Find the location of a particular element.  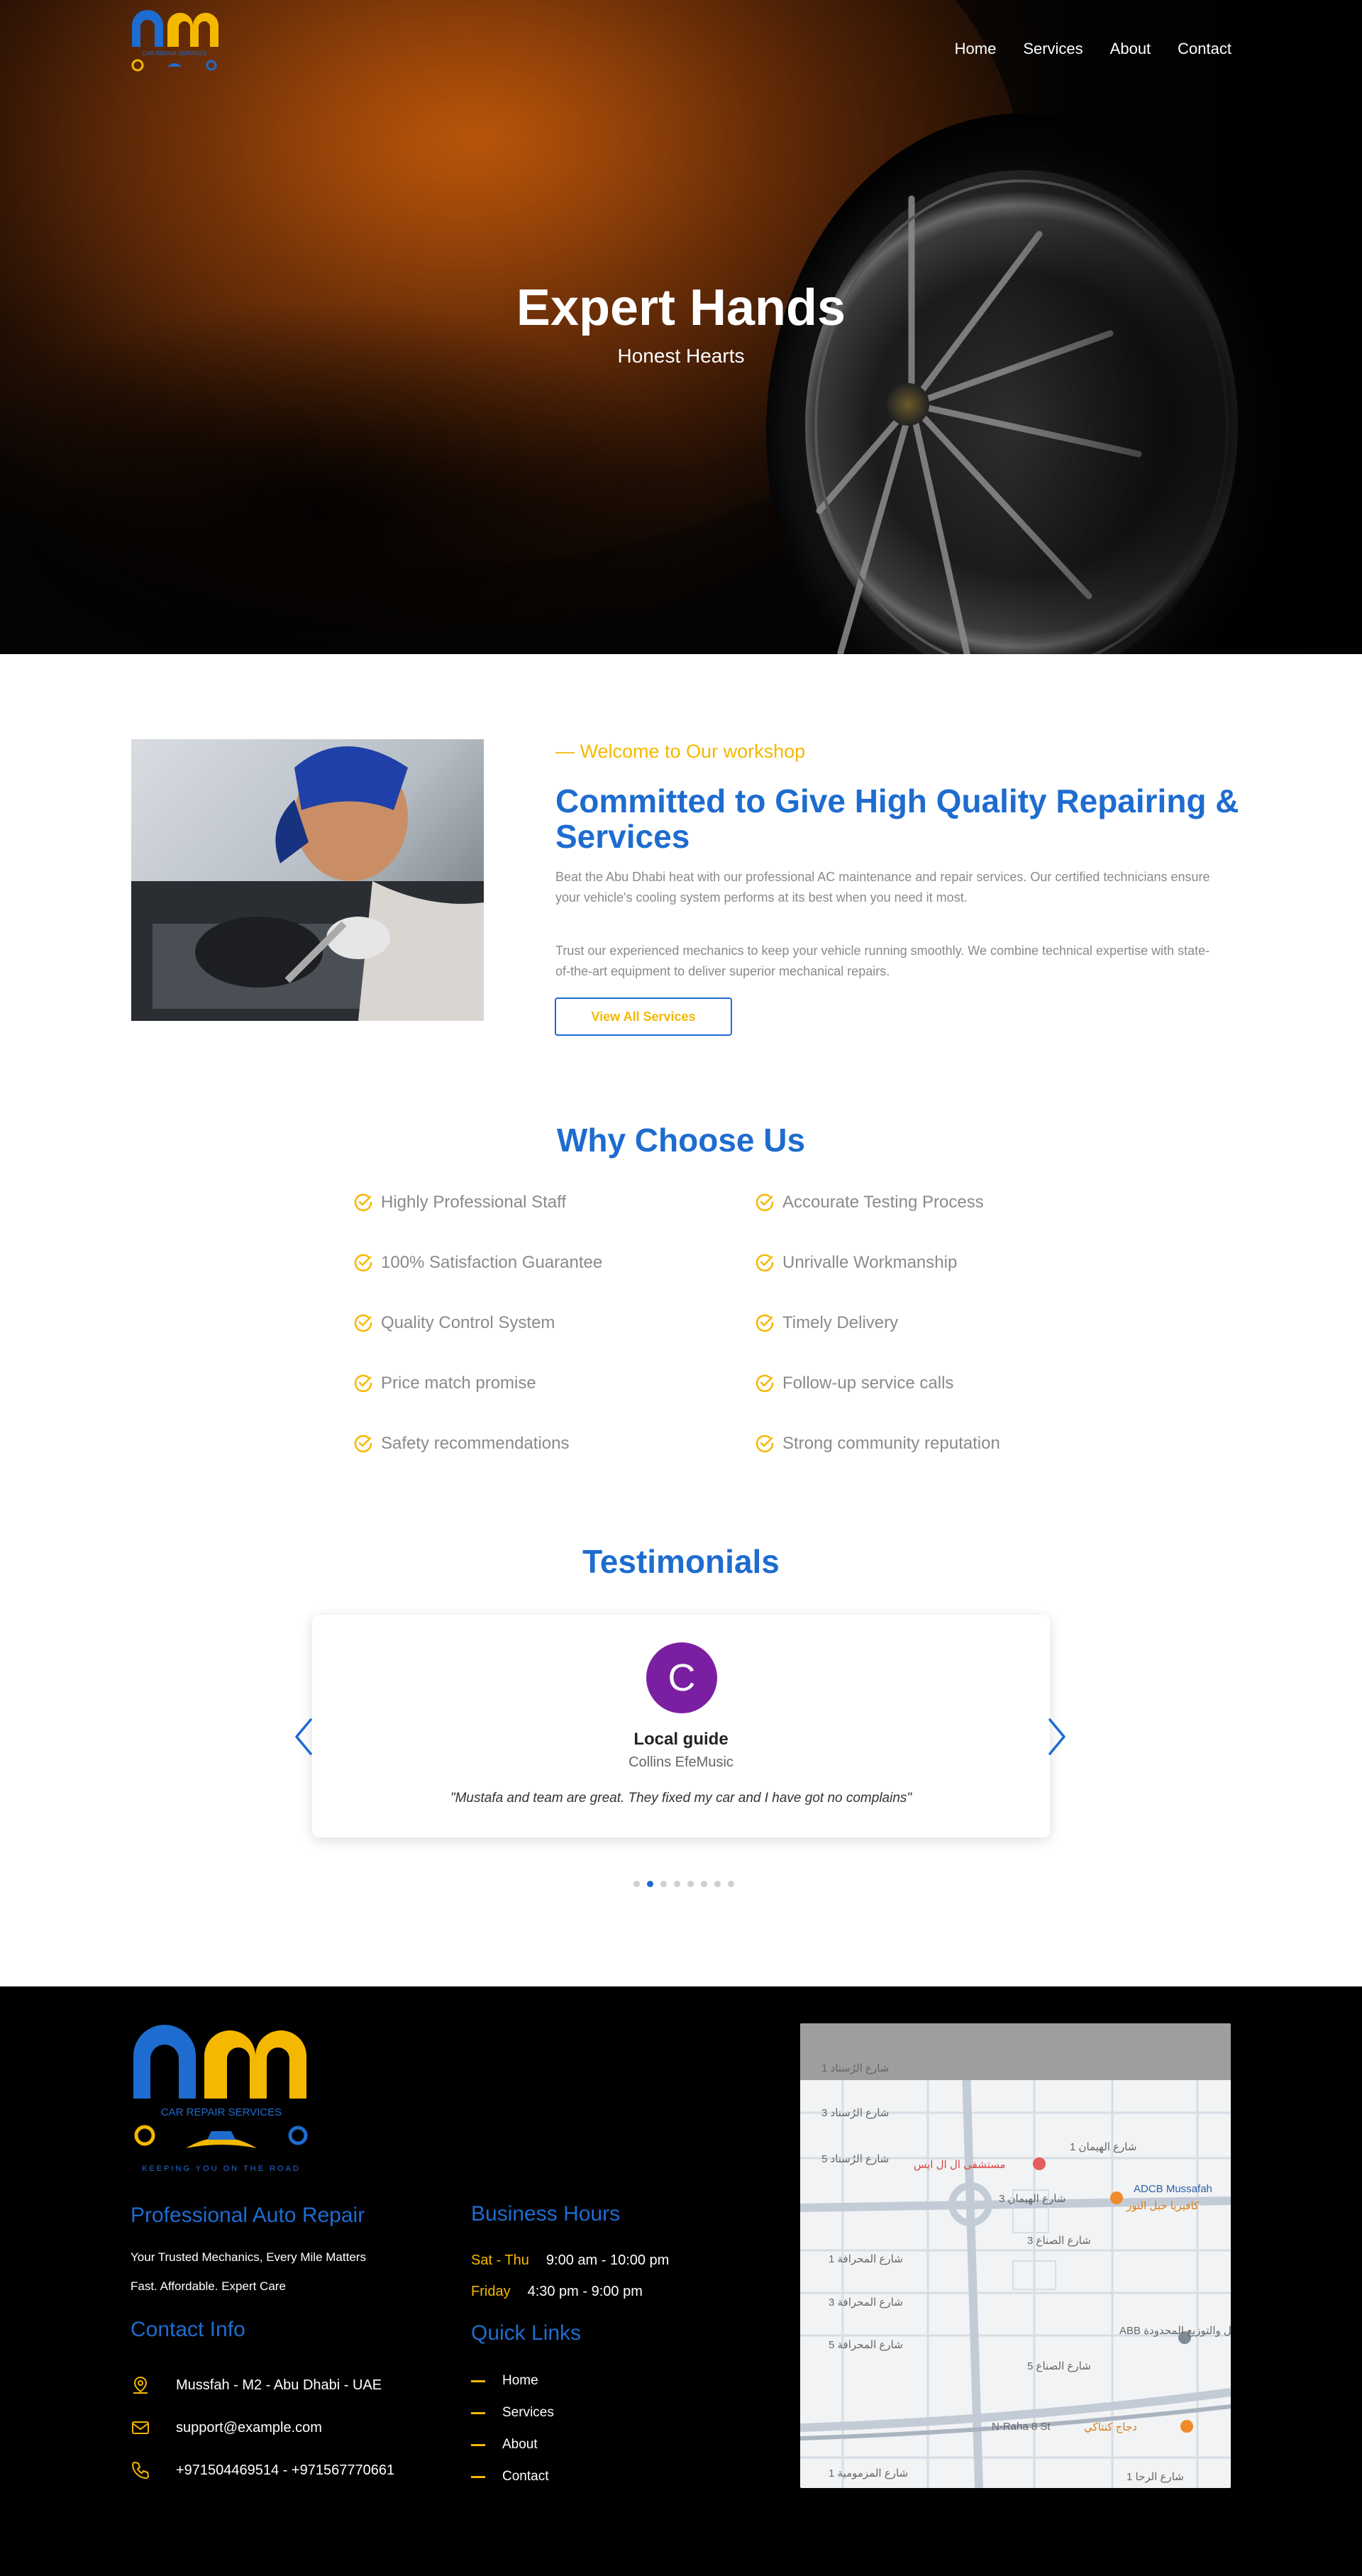

footer-link-label: Home is located at coordinates (520, 2380).